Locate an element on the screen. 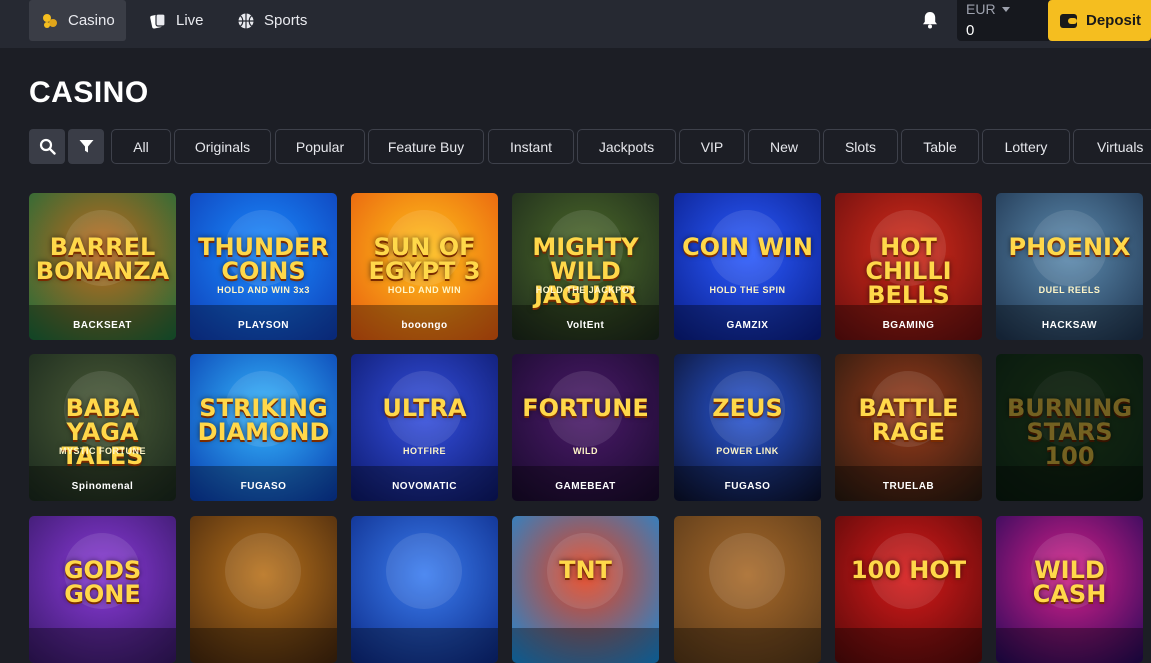 The image size is (1151, 663). category-instant: Instant is located at coordinates (531, 146).